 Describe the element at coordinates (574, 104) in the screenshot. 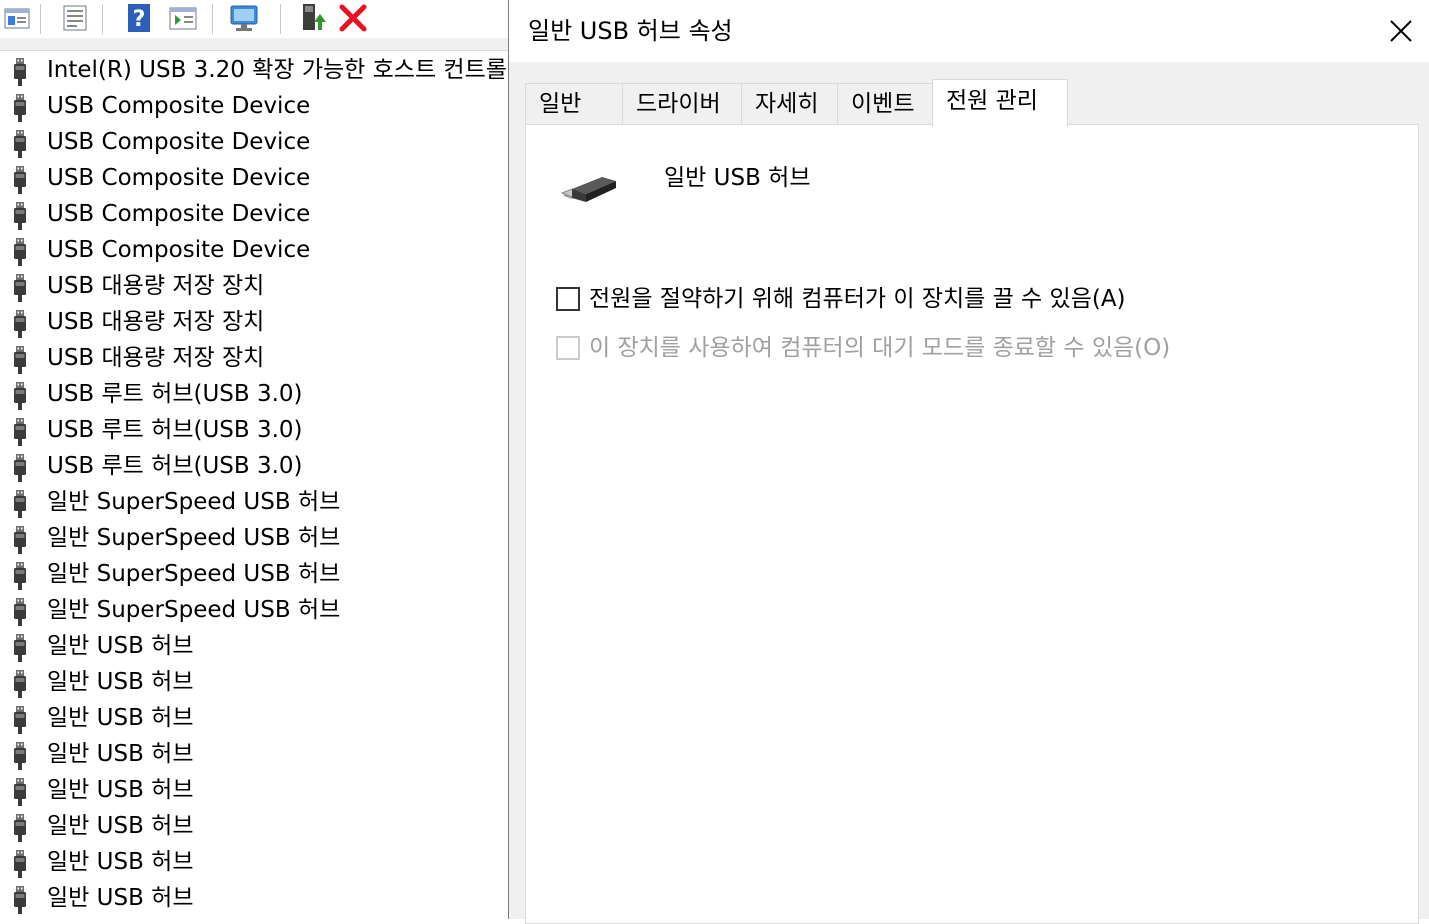

I see `tab-general: 일반` at that location.